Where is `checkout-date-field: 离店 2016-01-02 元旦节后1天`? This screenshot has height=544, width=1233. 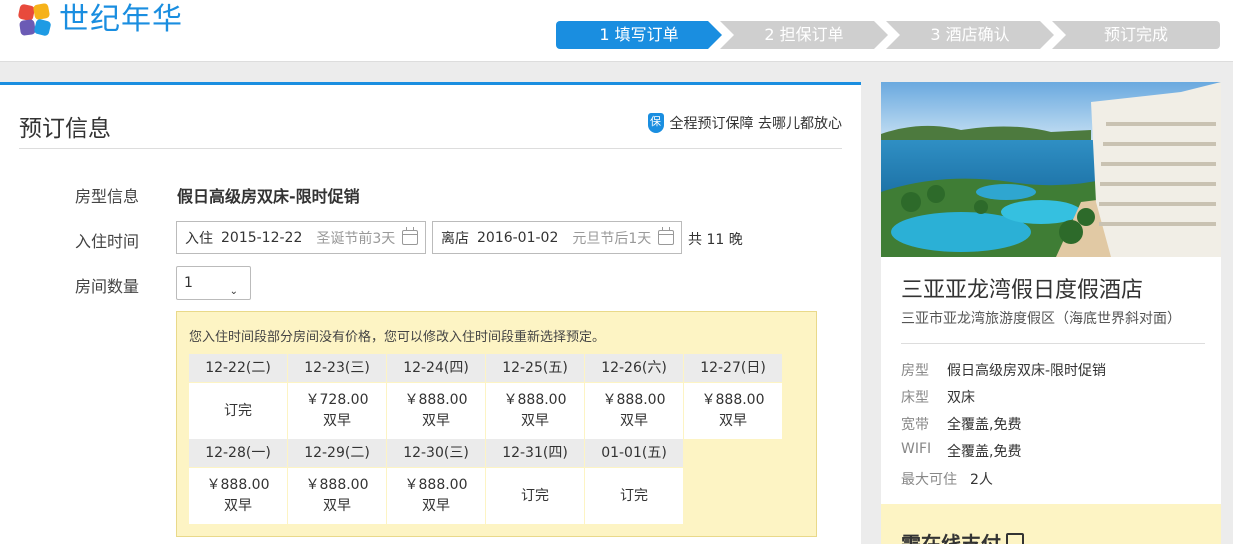
checkout-date-field: 离店 2016-01-02 元旦节后1天 is located at coordinates (557, 237).